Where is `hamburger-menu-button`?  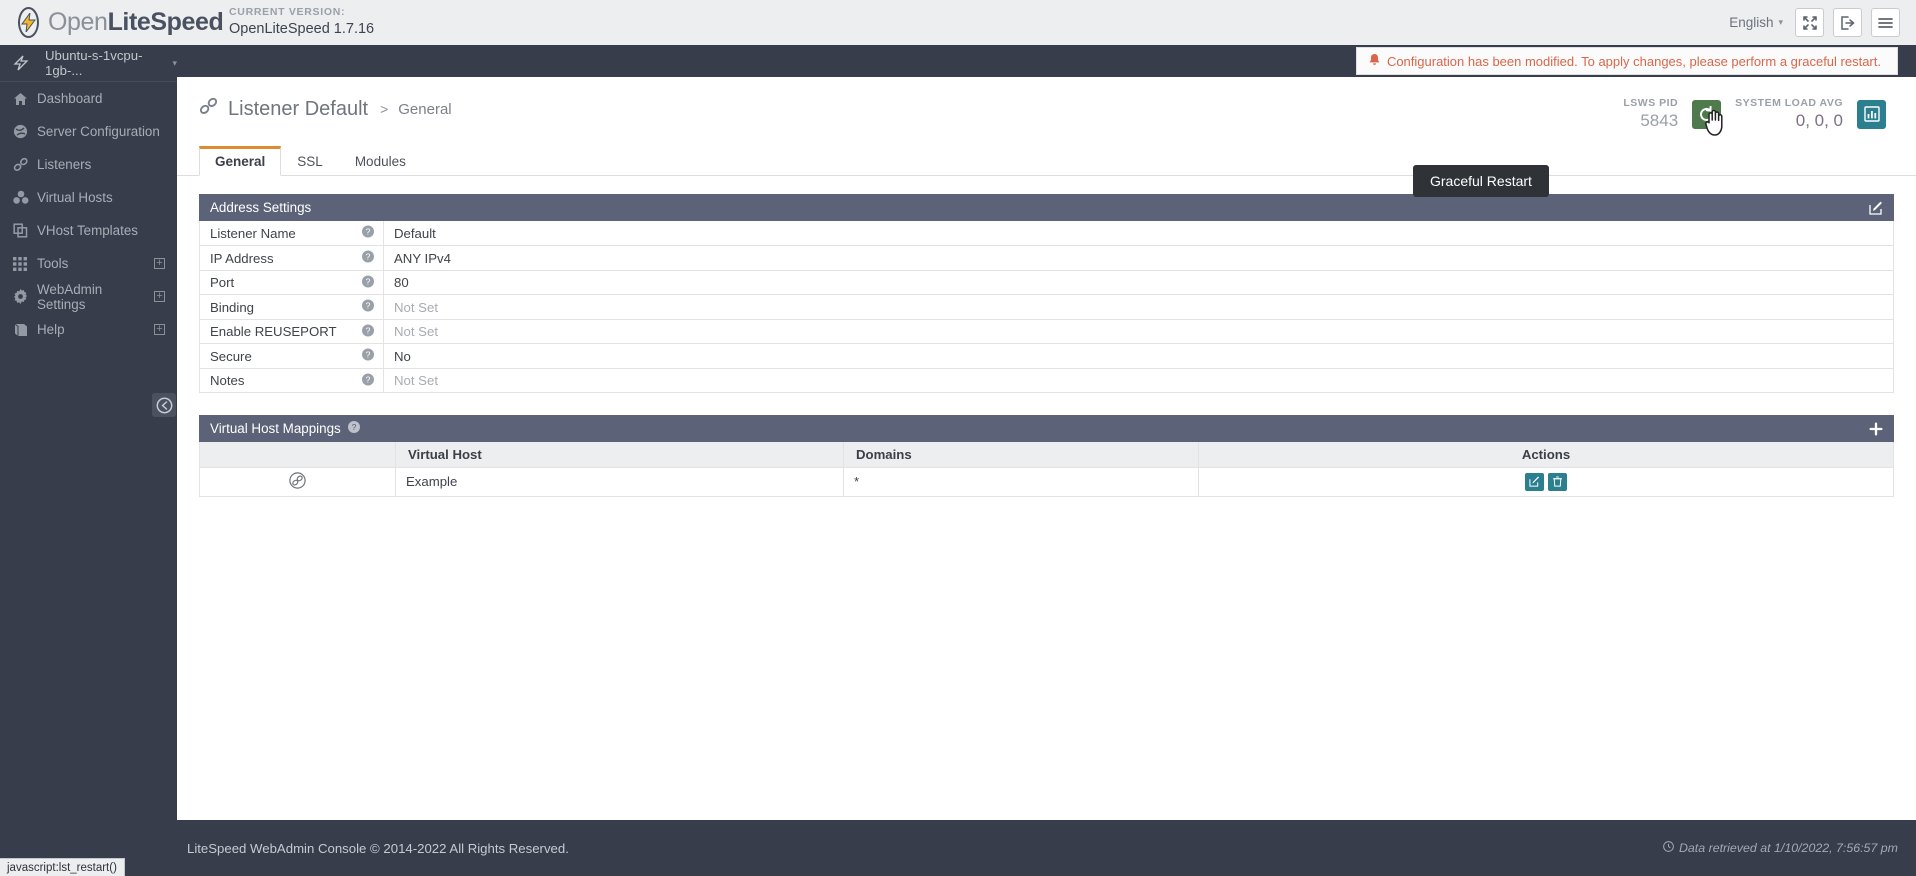 hamburger-menu-button is located at coordinates (1885, 22).